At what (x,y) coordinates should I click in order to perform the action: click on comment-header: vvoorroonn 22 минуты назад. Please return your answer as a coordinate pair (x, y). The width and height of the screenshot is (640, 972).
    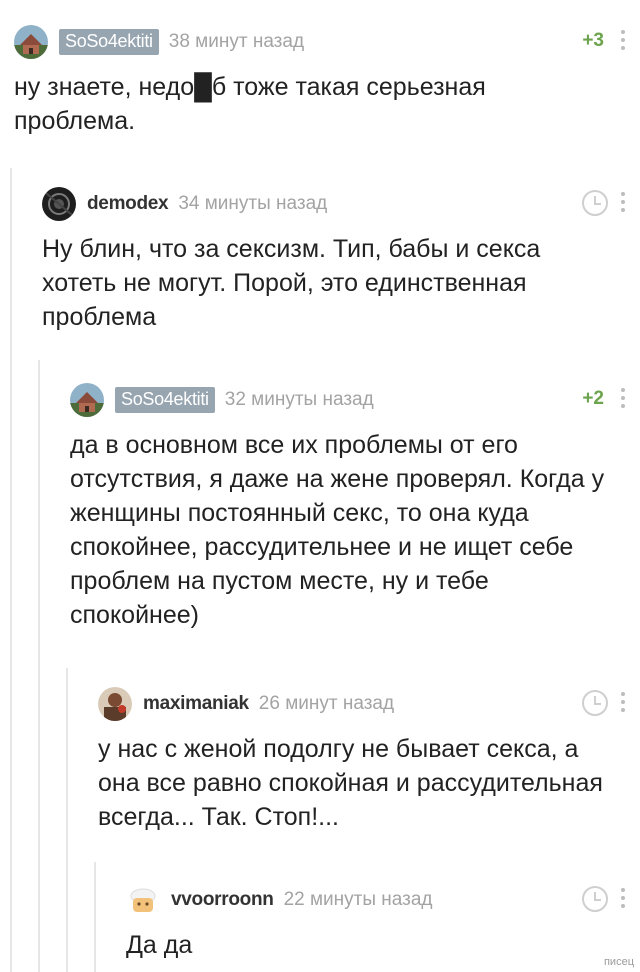
    Looking at the image, I should click on (376, 900).